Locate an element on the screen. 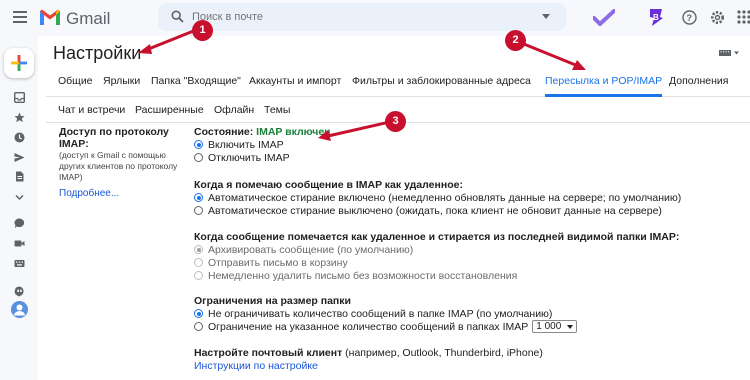  annotation-marker-3: 3 is located at coordinates (395, 121).